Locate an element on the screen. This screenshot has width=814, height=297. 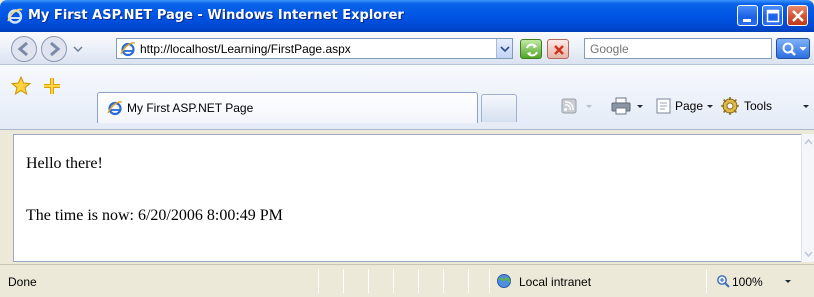
close-icon is located at coordinates (798, 16).